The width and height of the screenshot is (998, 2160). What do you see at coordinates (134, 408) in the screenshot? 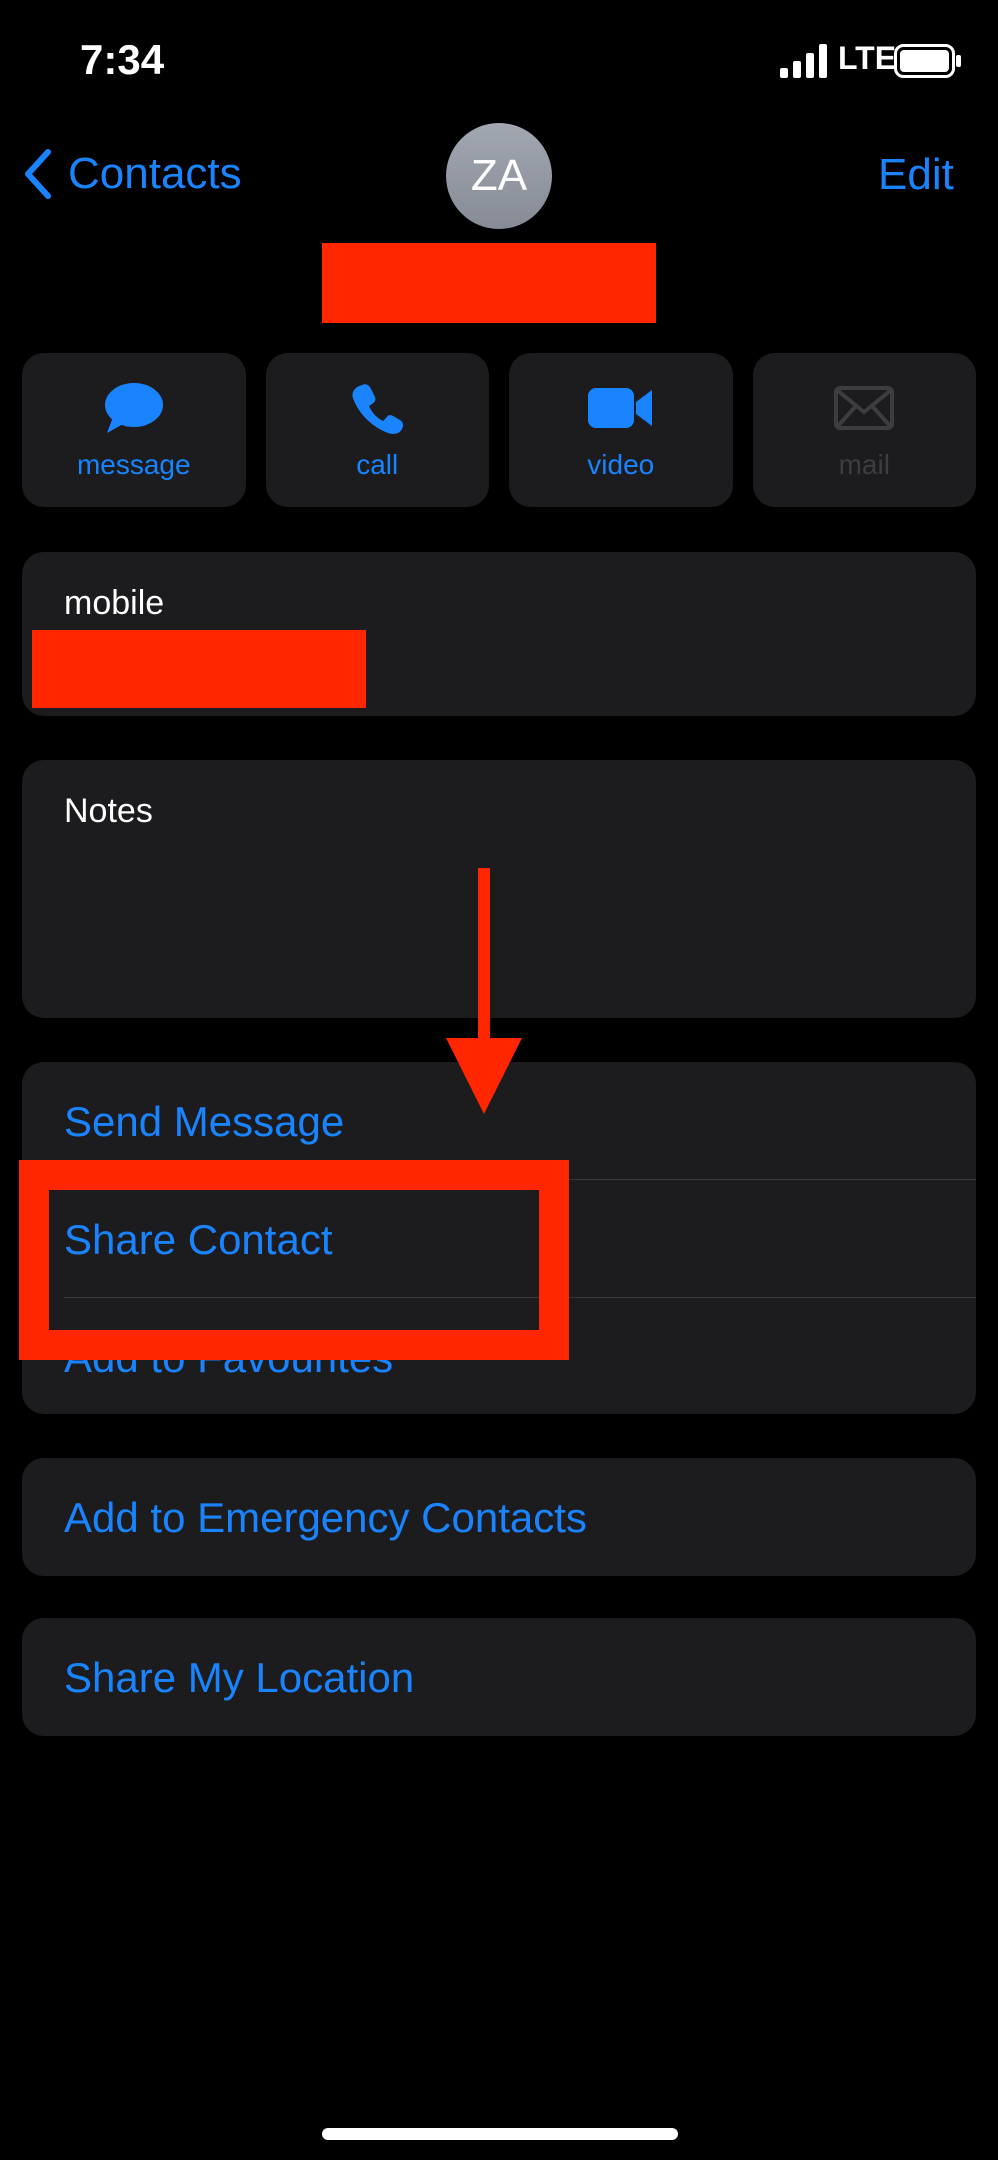
I see `message-bubble-icon` at bounding box center [134, 408].